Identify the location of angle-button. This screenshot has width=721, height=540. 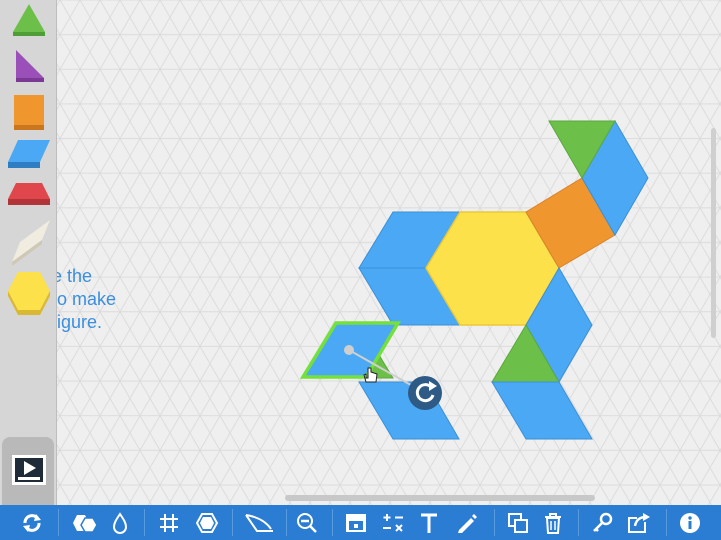
(259, 522).